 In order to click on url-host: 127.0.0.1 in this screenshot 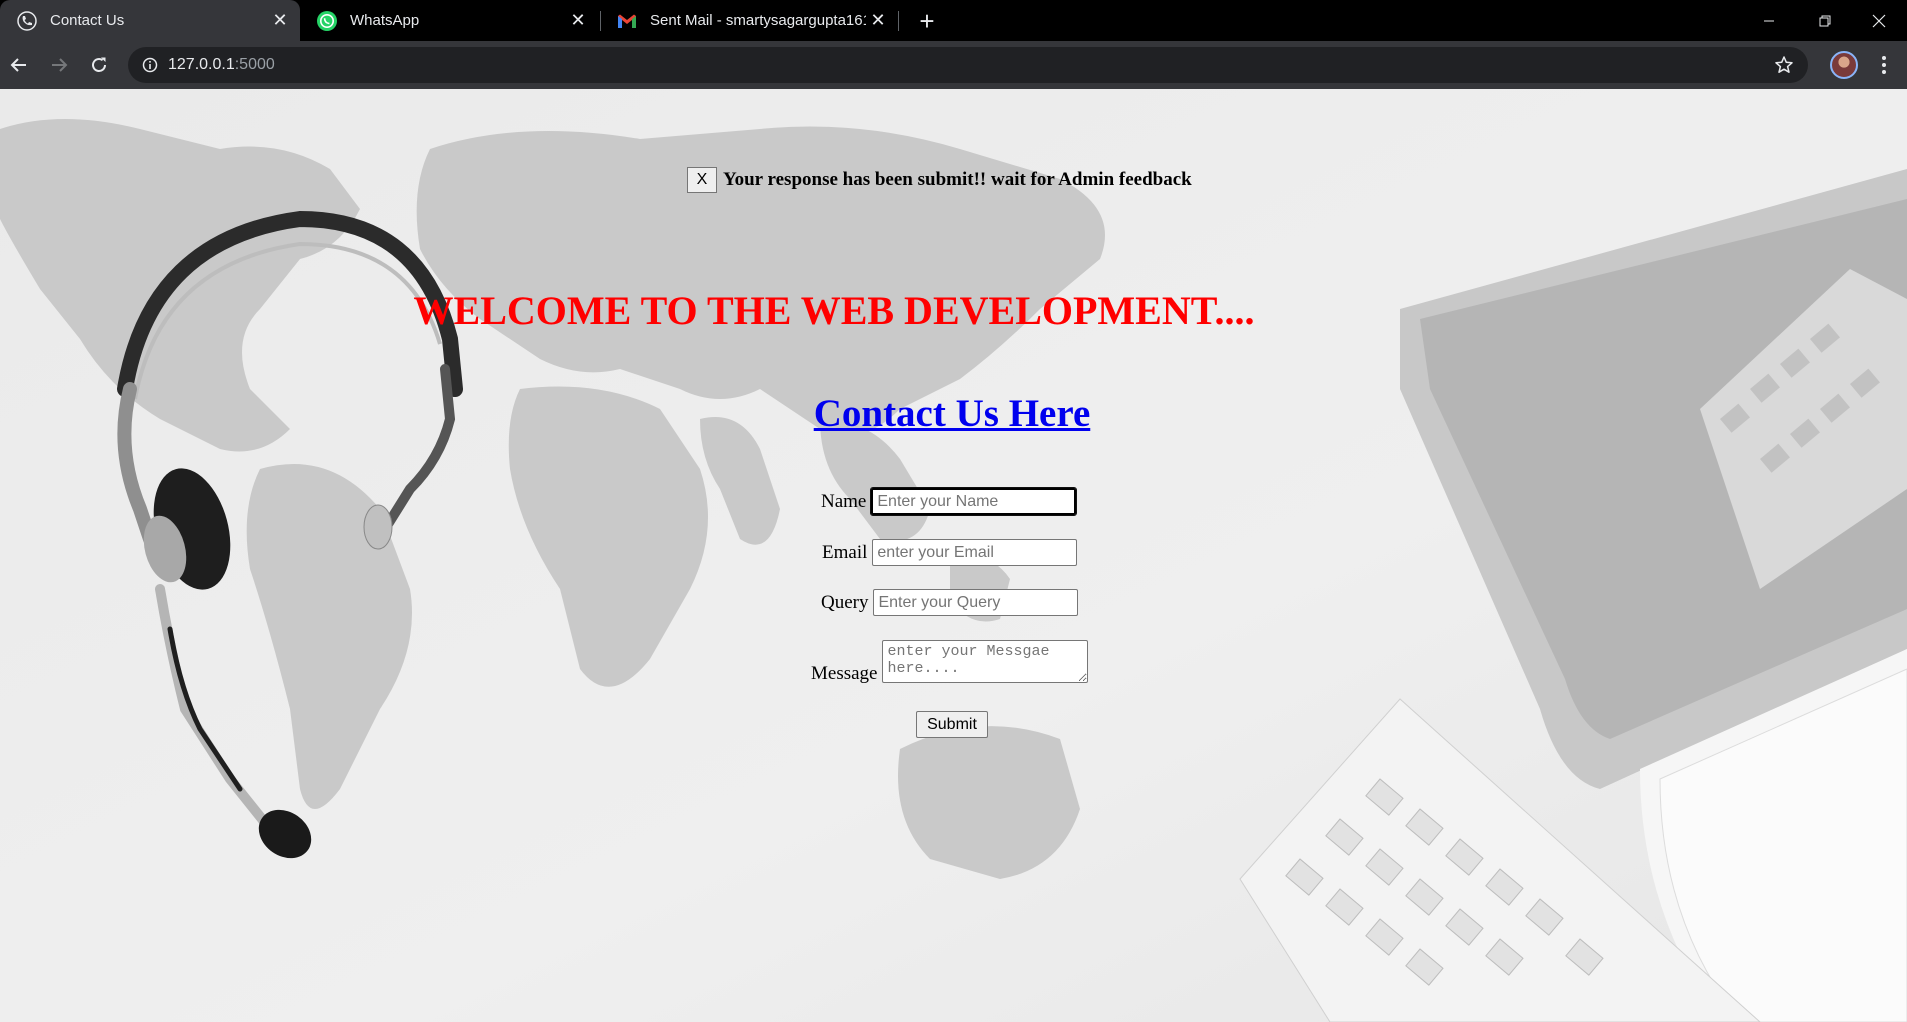, I will do `click(201, 64)`.